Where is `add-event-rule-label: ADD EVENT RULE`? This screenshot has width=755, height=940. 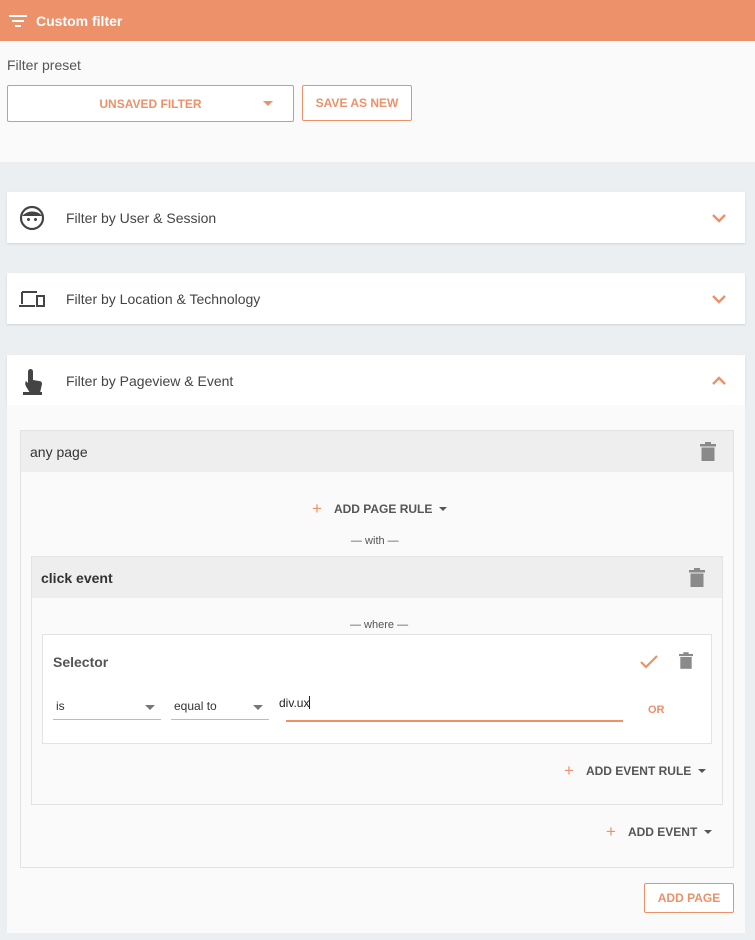 add-event-rule-label: ADD EVENT RULE is located at coordinates (638, 771).